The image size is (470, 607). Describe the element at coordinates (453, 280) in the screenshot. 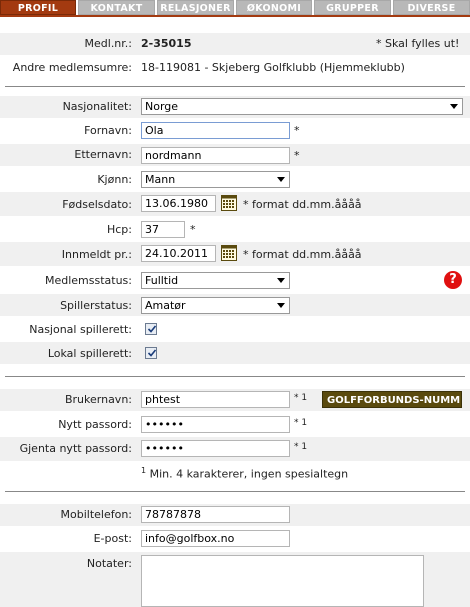

I see `help-icon: ?` at that location.